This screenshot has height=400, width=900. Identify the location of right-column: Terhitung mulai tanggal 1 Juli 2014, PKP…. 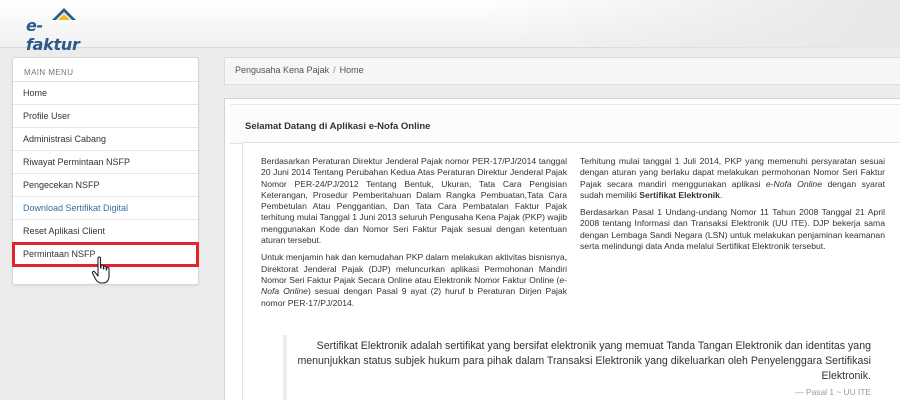
(732, 207).